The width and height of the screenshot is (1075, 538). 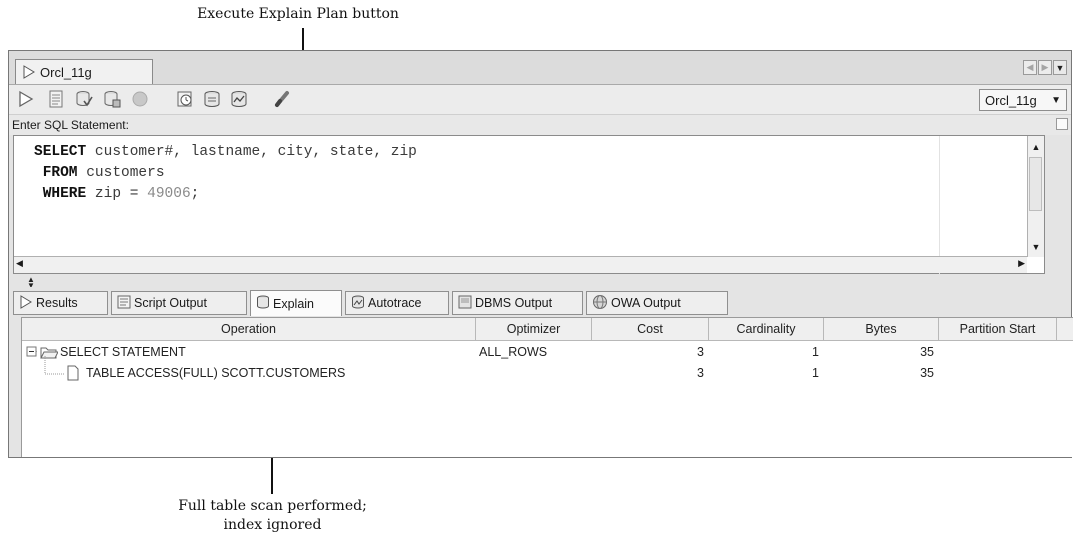 I want to click on worksheet-toolbar: Orcl_11g ▼, so click(x=540, y=99).